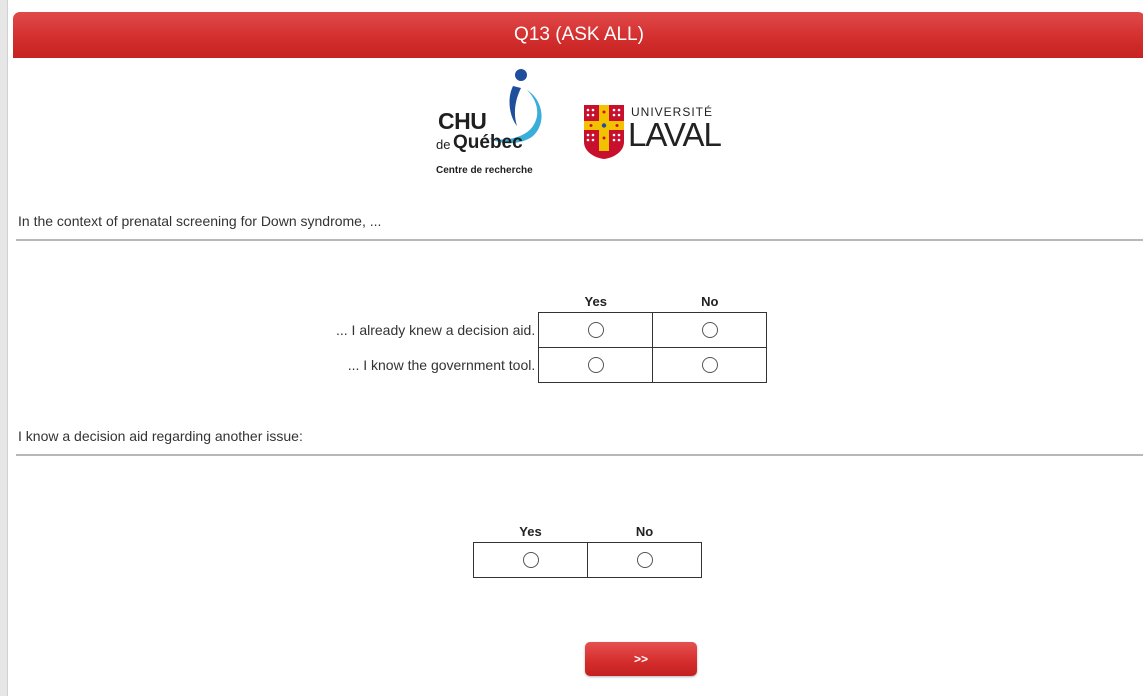  I want to click on chu-logo-subtitle: Centre de recherche, so click(484, 170).